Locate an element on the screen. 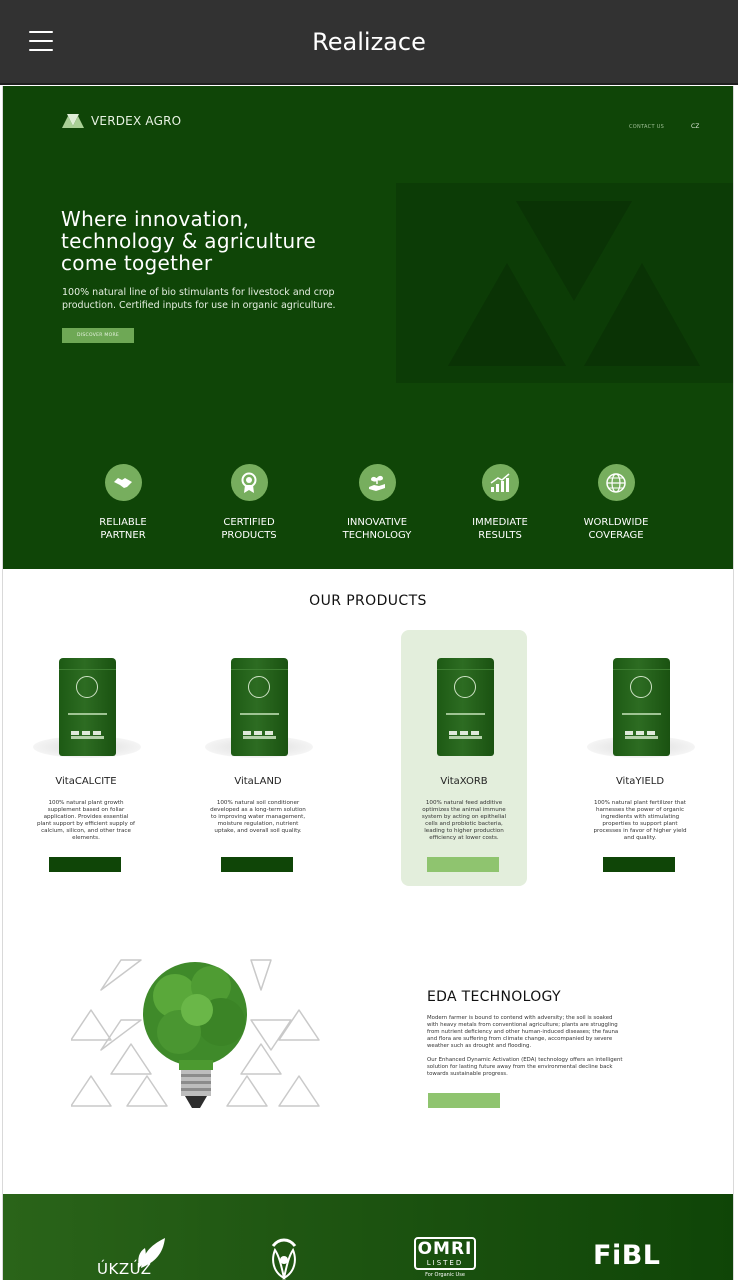  feature-worldwide-coverage: WORLDWIDE COVERAGE is located at coordinates (616, 503).